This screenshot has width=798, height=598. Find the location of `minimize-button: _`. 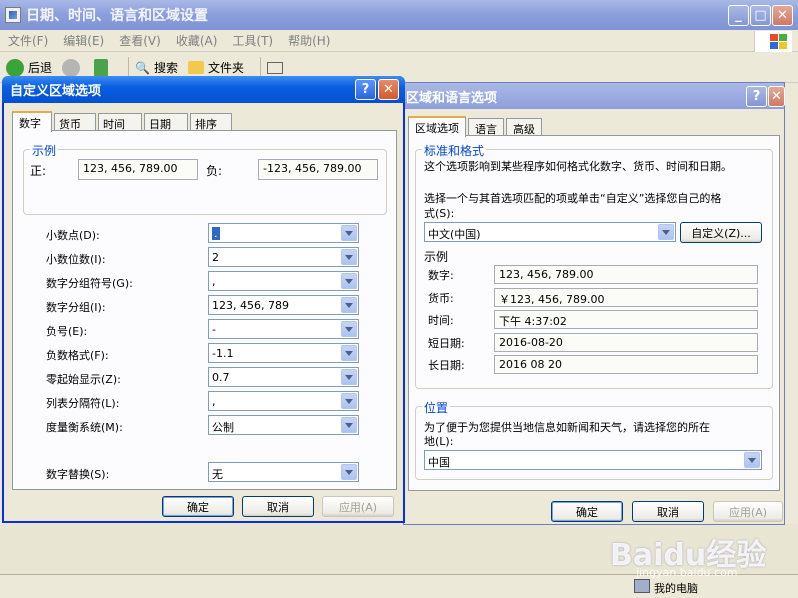

minimize-button: _ is located at coordinates (738, 15).